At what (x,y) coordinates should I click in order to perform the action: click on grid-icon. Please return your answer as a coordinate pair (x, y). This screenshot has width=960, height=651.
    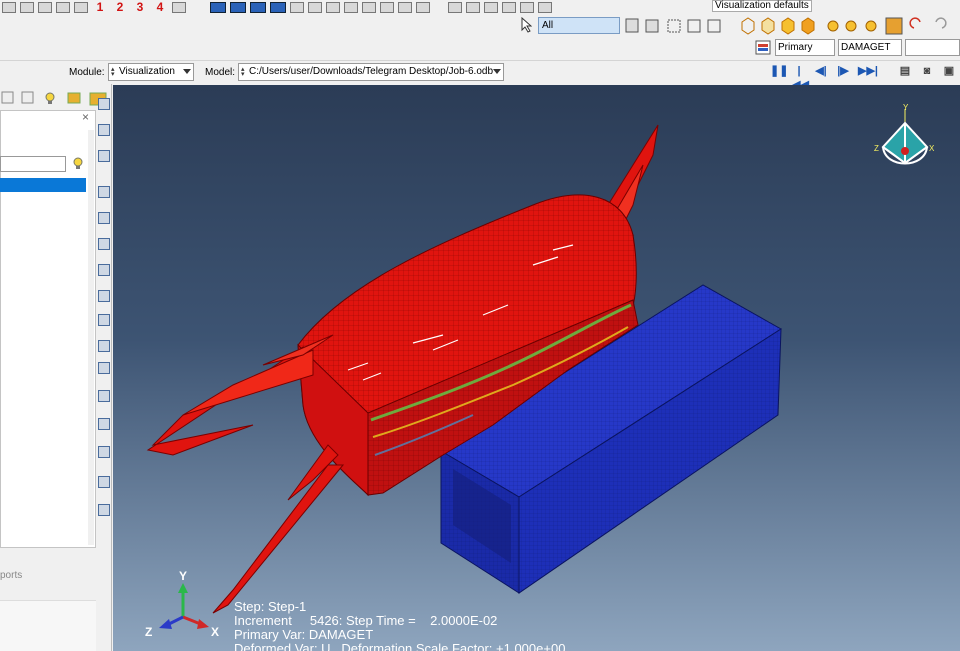
    Looking at the image, I should click on (405, 7).